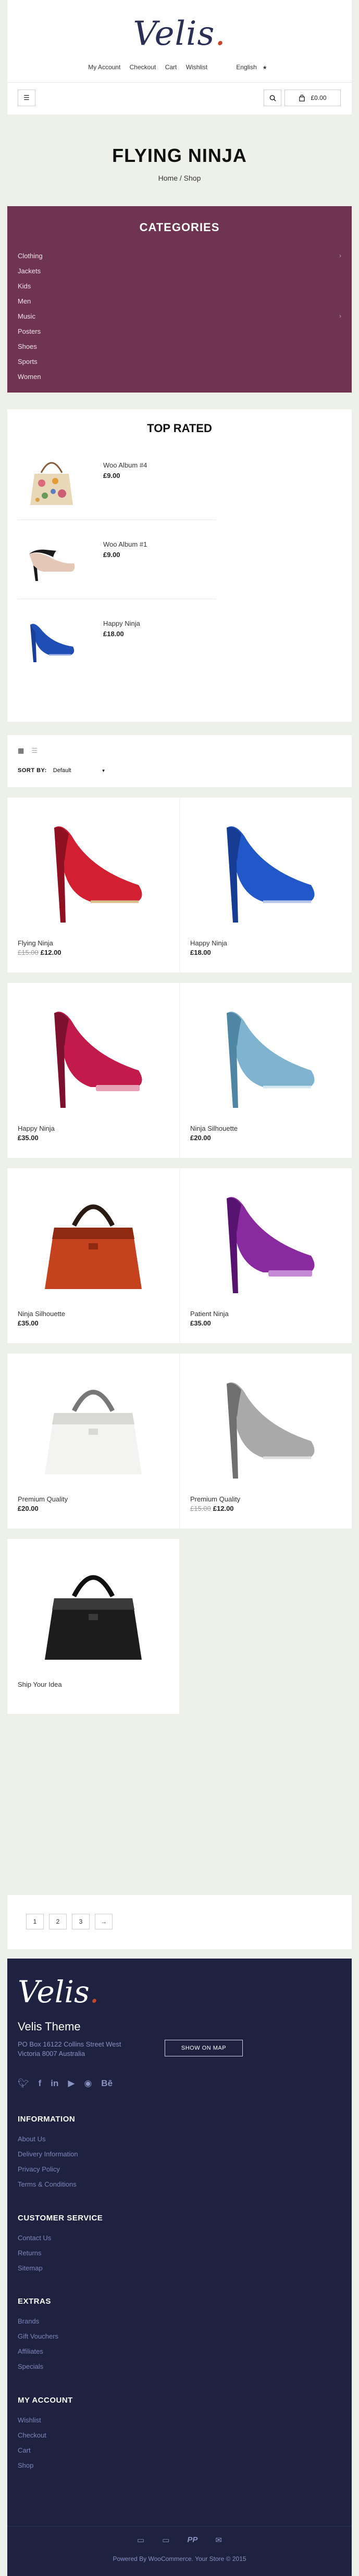 The image size is (359, 2576). I want to click on product-name: Ship Your Idea, so click(40, 1684).